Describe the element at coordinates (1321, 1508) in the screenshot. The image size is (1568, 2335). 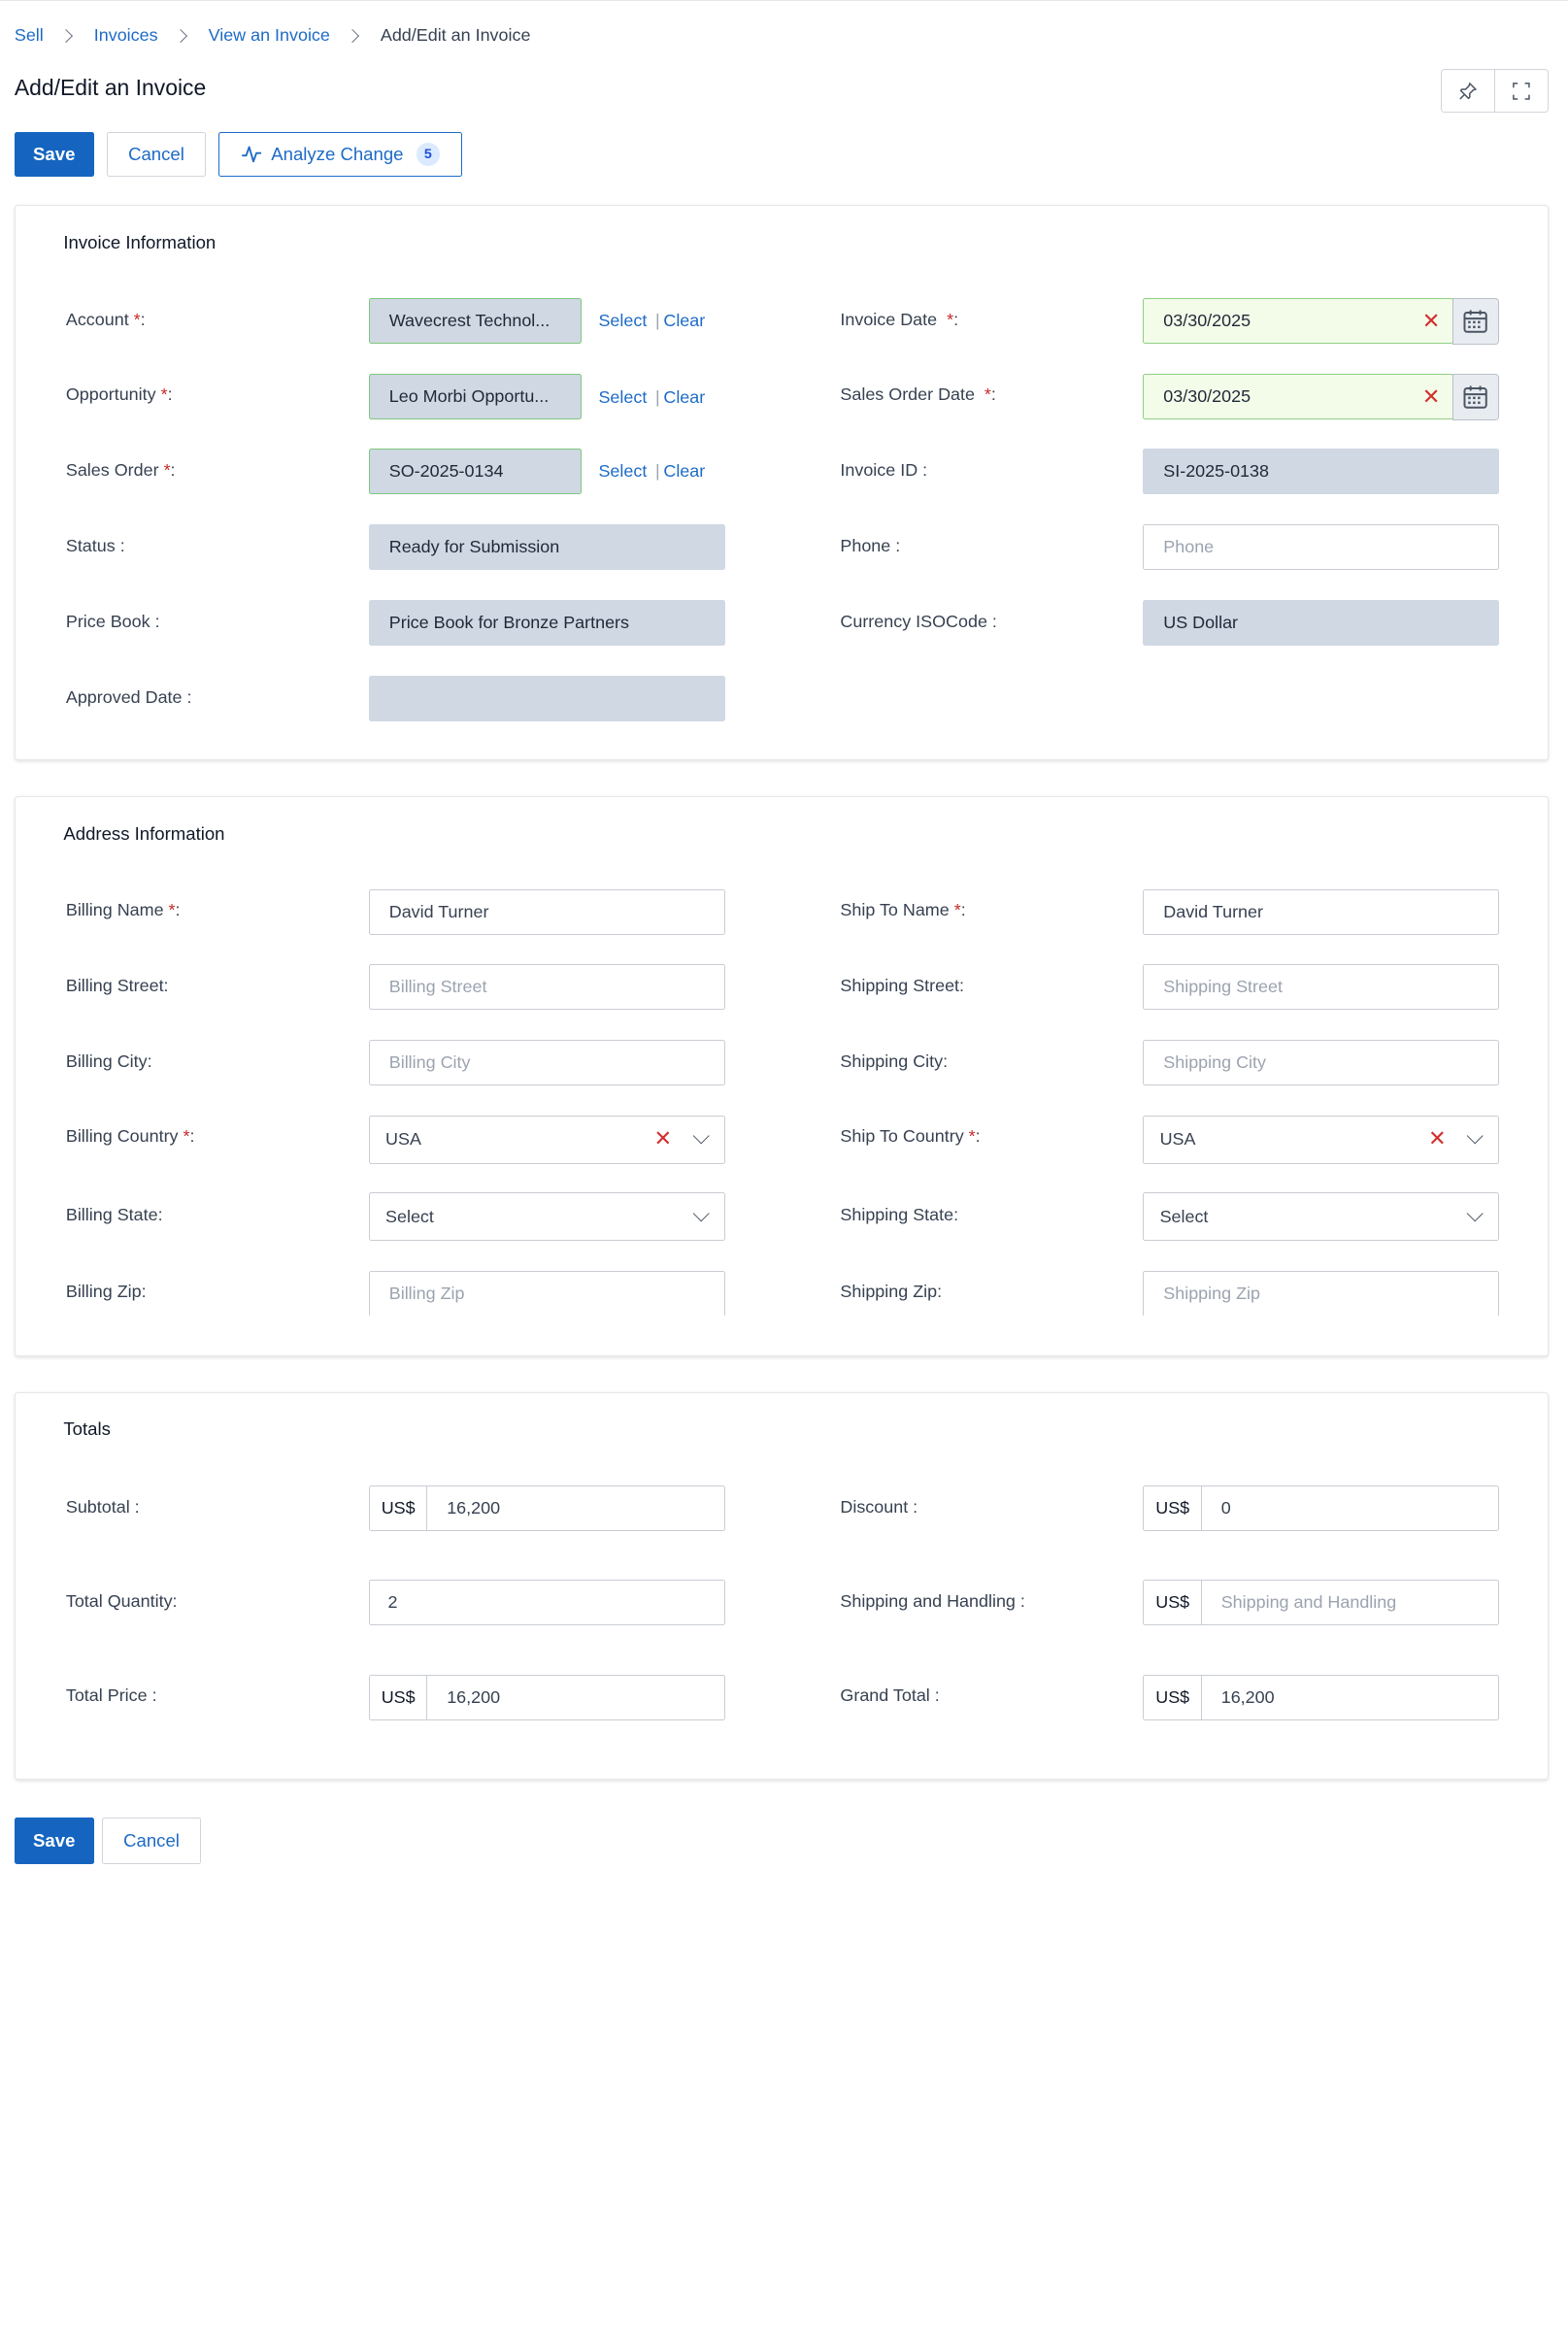
I see `discount-field: US$ 0` at that location.